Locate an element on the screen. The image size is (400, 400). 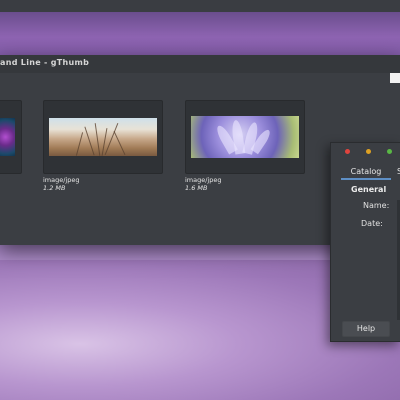
top-panel-strip is located at coordinates (200, 6).